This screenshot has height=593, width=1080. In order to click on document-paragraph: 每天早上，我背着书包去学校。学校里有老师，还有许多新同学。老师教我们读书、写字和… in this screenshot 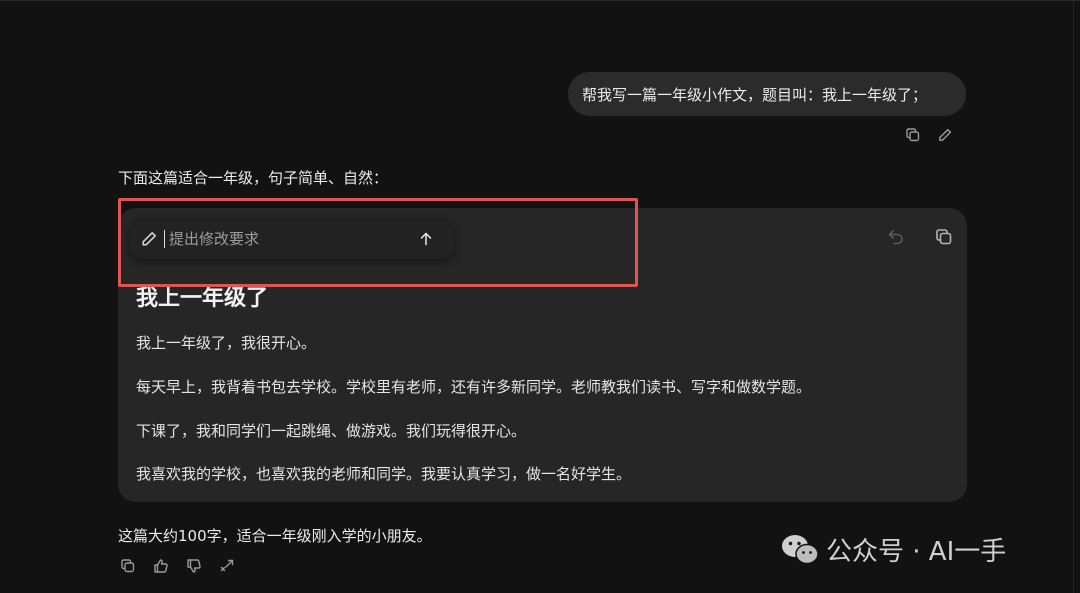, I will do `click(474, 387)`.